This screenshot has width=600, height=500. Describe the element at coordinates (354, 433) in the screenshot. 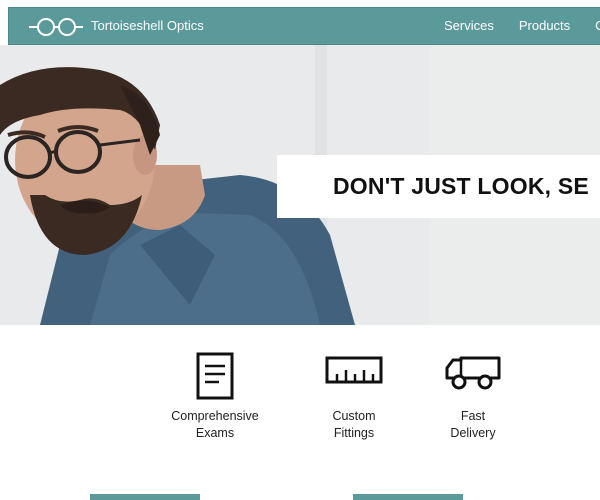

I see `feature-line: Fittings` at that location.